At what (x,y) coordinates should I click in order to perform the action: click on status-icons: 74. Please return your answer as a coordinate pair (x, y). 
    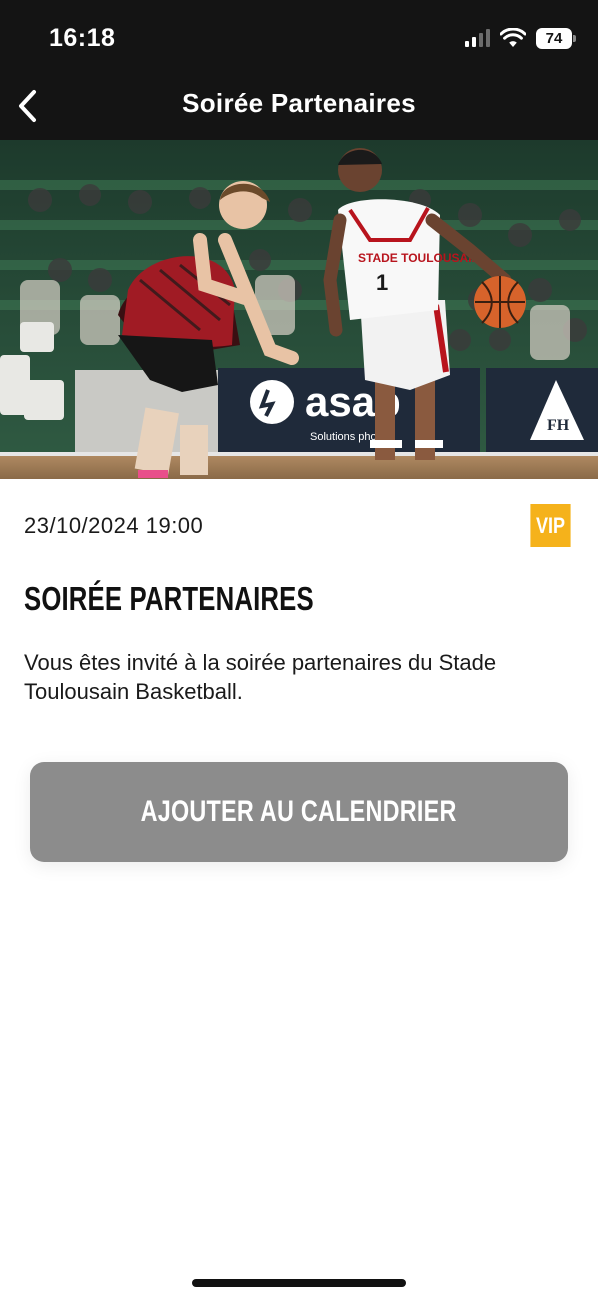
    Looking at the image, I should click on (520, 38).